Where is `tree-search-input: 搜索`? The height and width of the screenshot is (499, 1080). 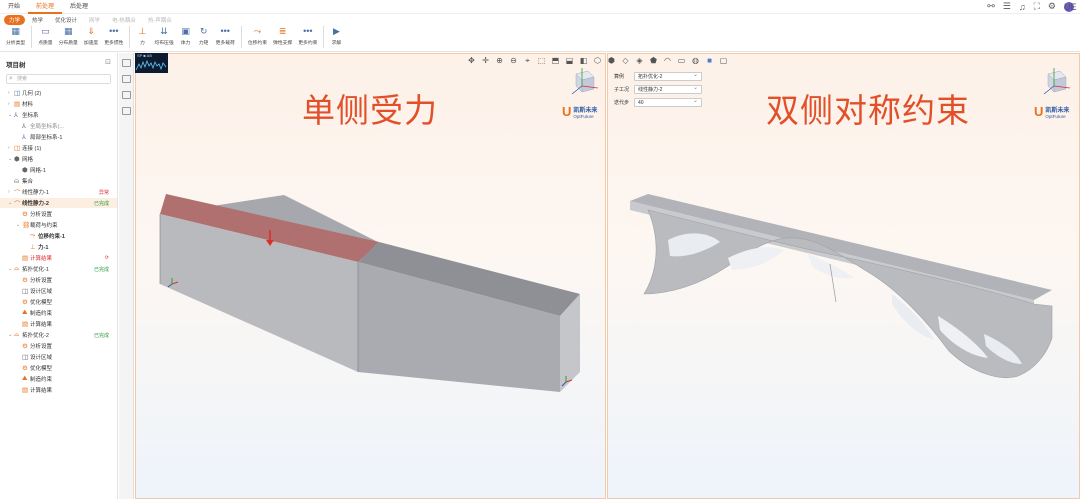 tree-search-input: 搜索 is located at coordinates (58, 79).